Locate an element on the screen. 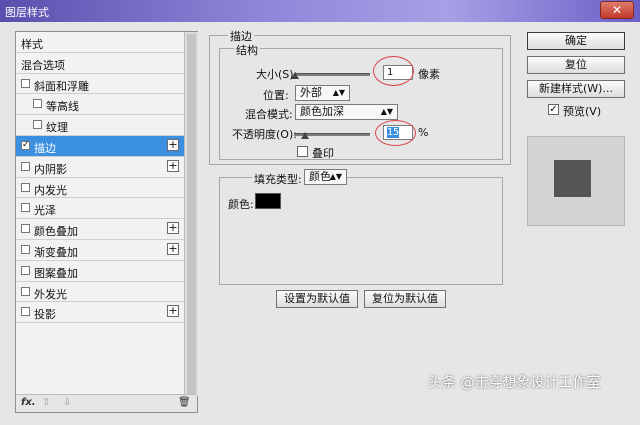  sidebar-scrollbar is located at coordinates (191, 214).